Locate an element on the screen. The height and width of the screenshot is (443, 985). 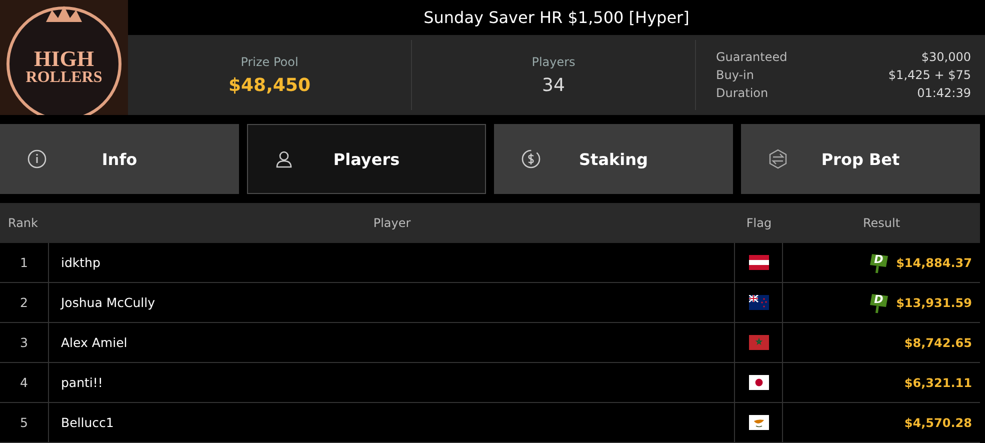
result-amount: $4,570.28 is located at coordinates (938, 423).